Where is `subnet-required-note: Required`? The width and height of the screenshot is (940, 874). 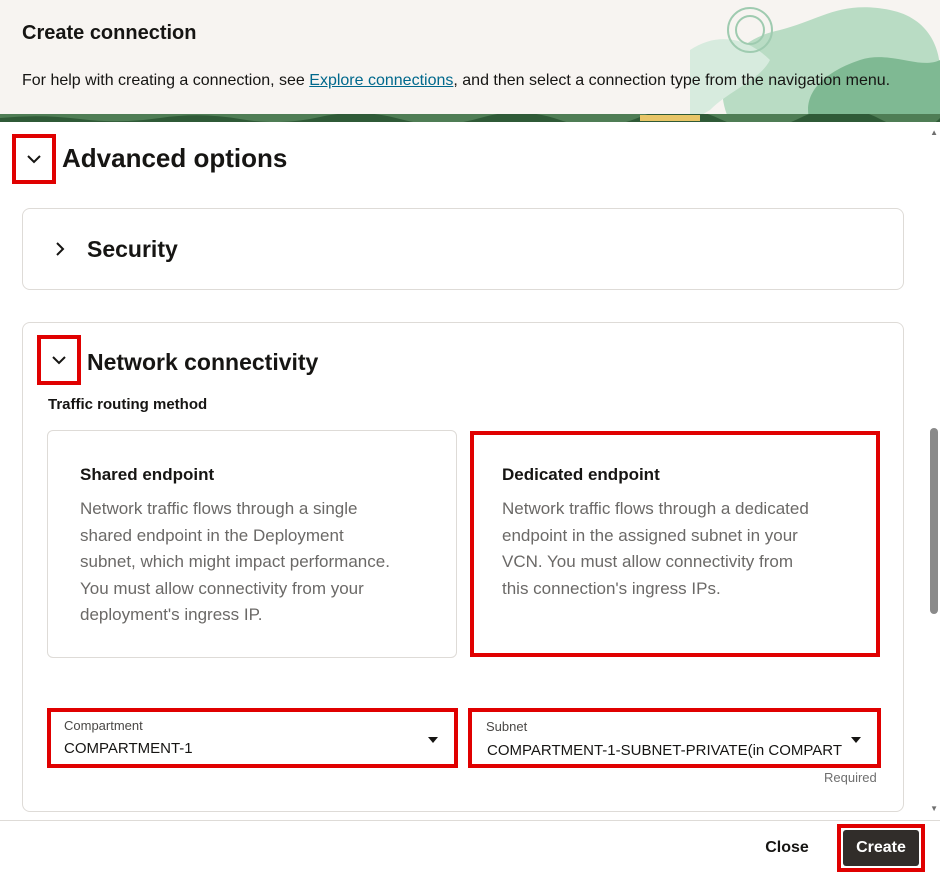
subnet-required-note: Required is located at coordinates (850, 777).